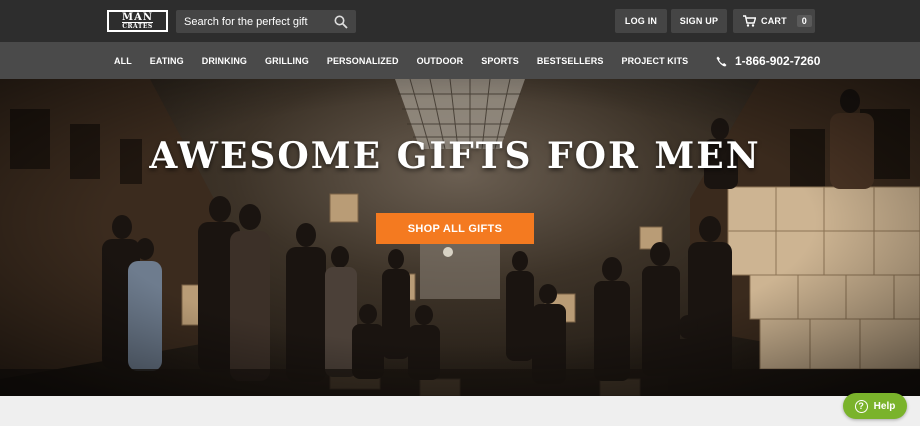 The height and width of the screenshot is (426, 920). I want to click on nav-item-sports: SPORTS, so click(500, 61).